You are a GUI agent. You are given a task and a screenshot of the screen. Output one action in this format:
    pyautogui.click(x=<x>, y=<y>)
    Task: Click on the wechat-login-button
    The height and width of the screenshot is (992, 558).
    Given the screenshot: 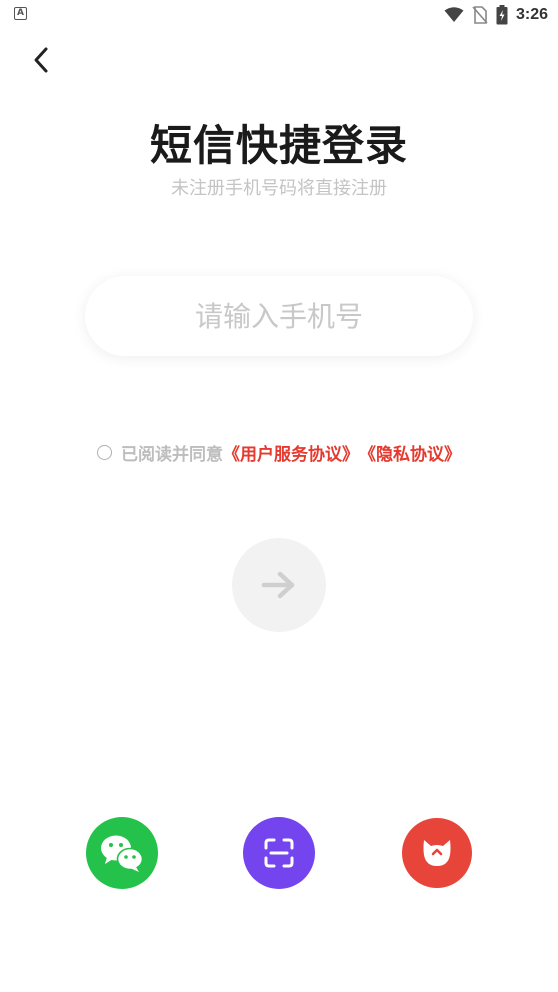 What is the action you would take?
    pyautogui.click(x=122, y=853)
    